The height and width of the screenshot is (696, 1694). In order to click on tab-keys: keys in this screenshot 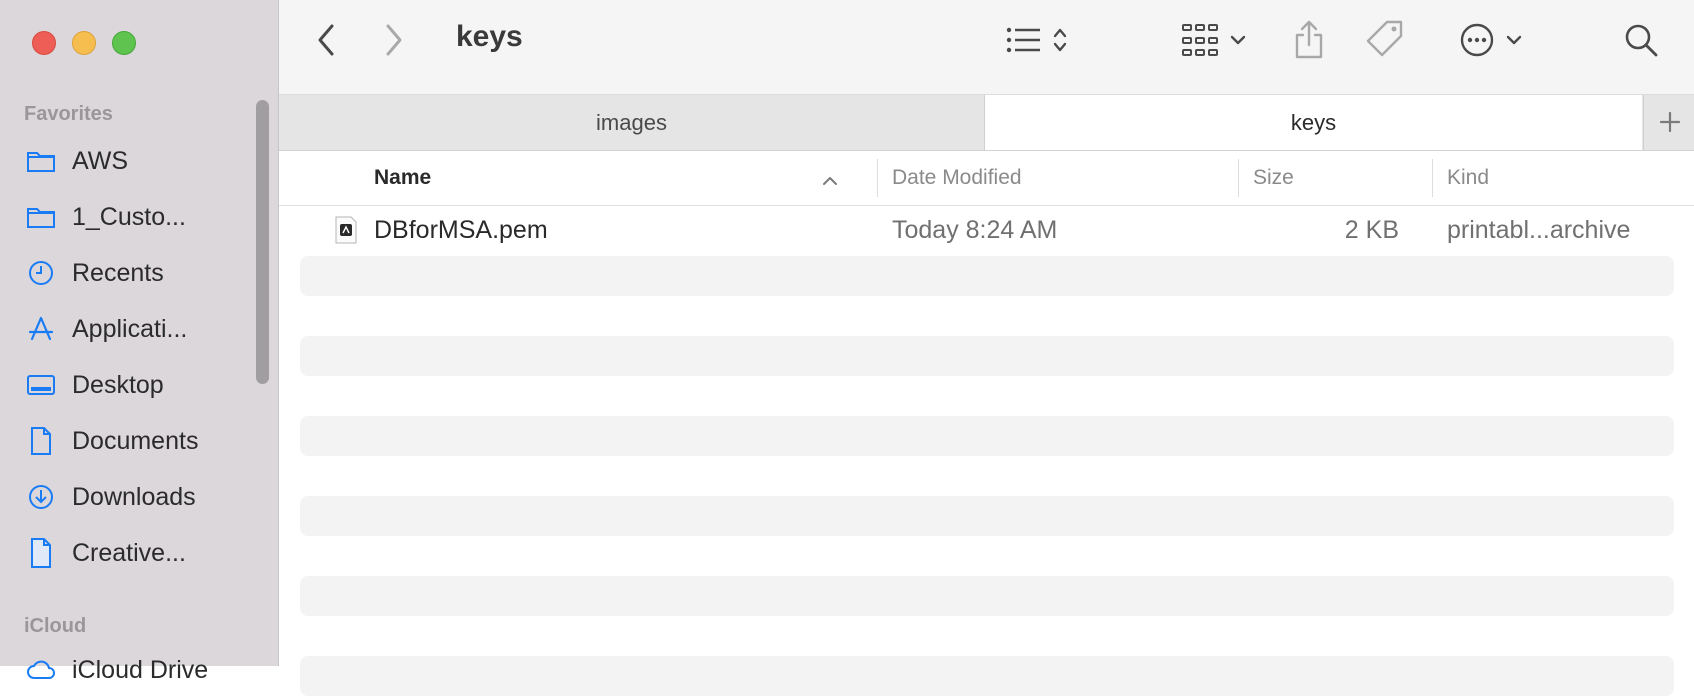, I will do `click(1313, 122)`.